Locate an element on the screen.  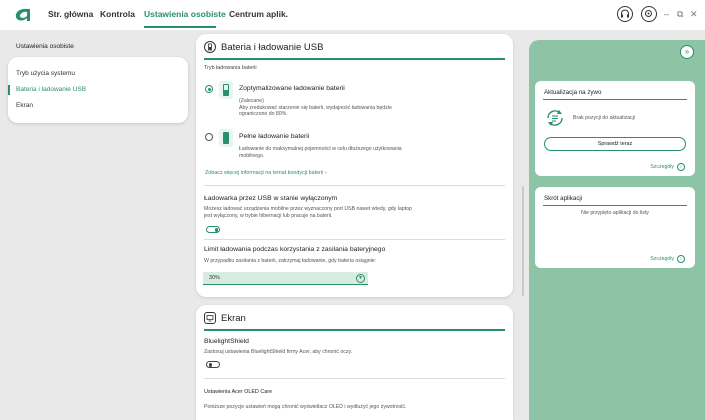
chevron-down-icon: ▼ is located at coordinates (360, 278).